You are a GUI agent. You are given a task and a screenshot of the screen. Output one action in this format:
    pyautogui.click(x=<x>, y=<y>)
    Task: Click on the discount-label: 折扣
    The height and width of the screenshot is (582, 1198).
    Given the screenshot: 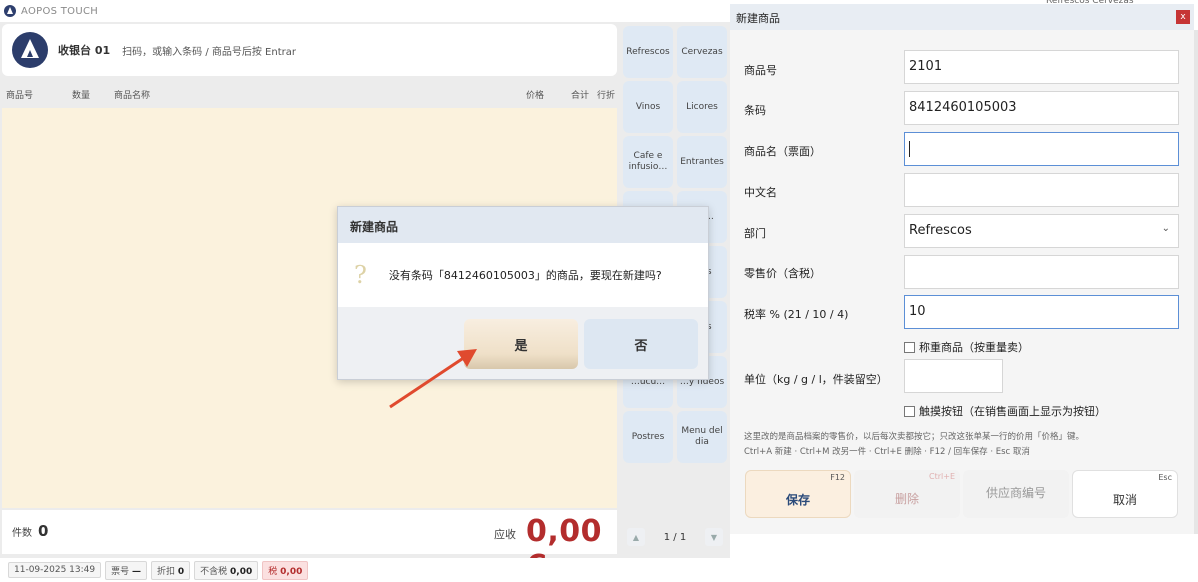 What is the action you would take?
    pyautogui.click(x=166, y=571)
    